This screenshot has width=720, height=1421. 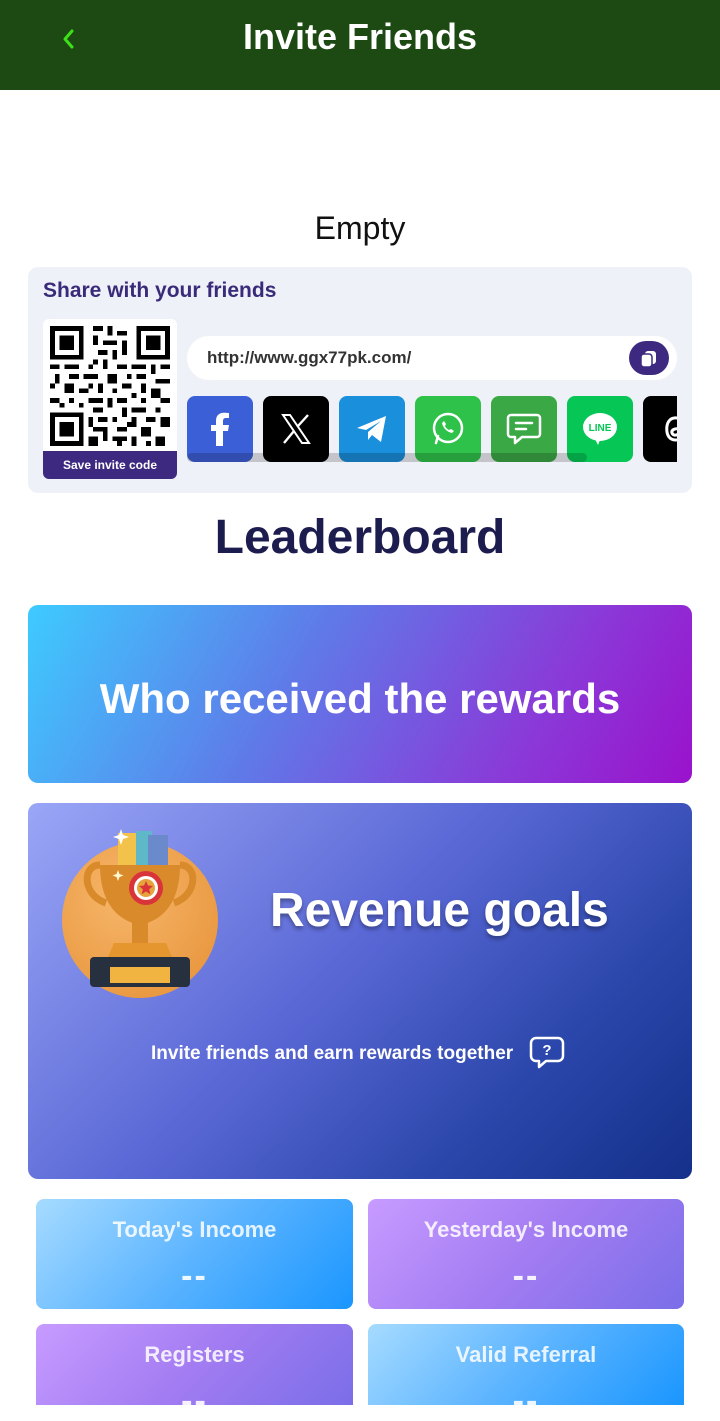 I want to click on line-label: LINE, so click(x=600, y=428).